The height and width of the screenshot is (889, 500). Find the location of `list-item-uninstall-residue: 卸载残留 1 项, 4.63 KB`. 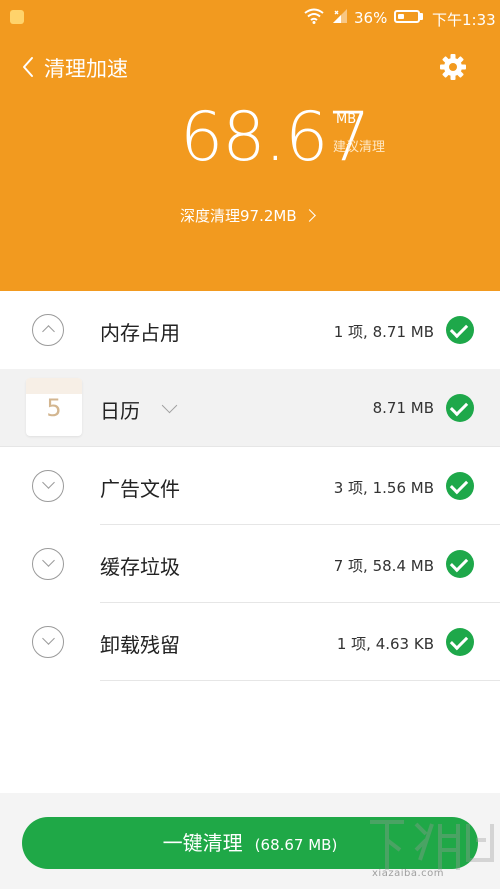

list-item-uninstall-residue: 卸载残留 1 项, 4.63 KB is located at coordinates (250, 642).